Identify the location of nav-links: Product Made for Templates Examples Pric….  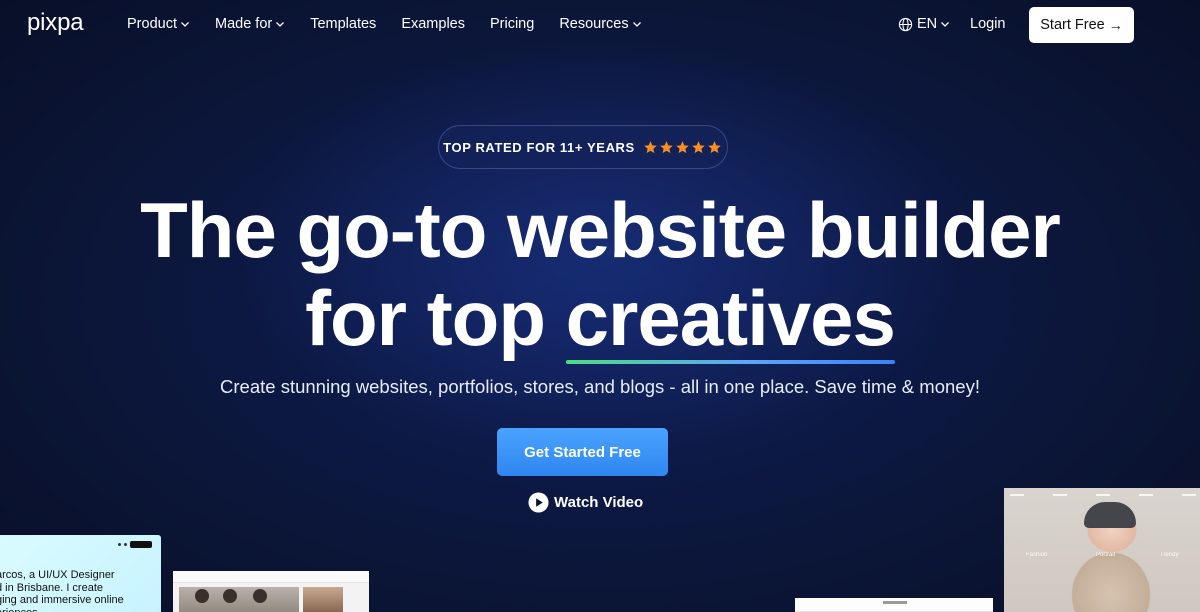
(397, 24).